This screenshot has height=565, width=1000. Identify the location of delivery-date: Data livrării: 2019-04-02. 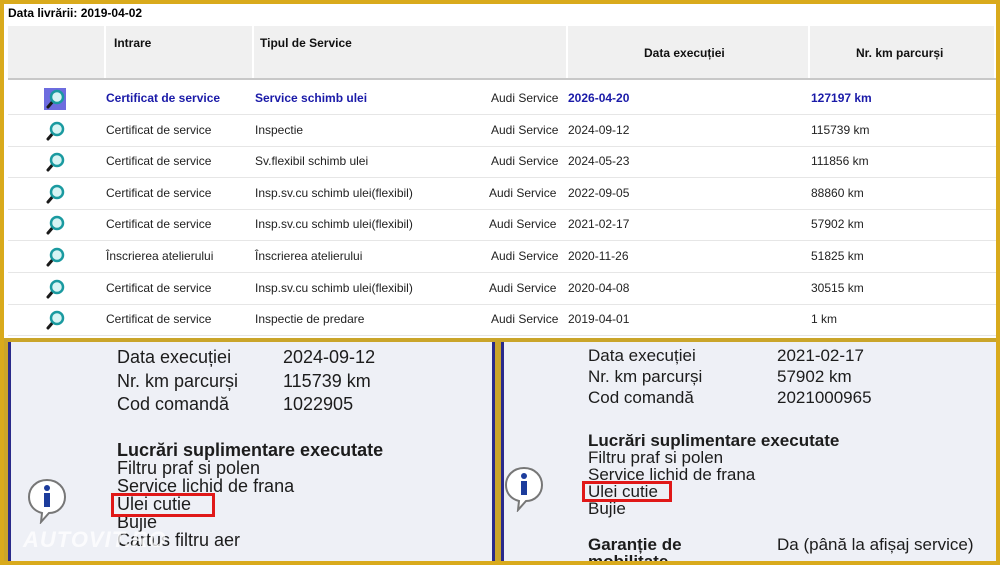
(75, 13).